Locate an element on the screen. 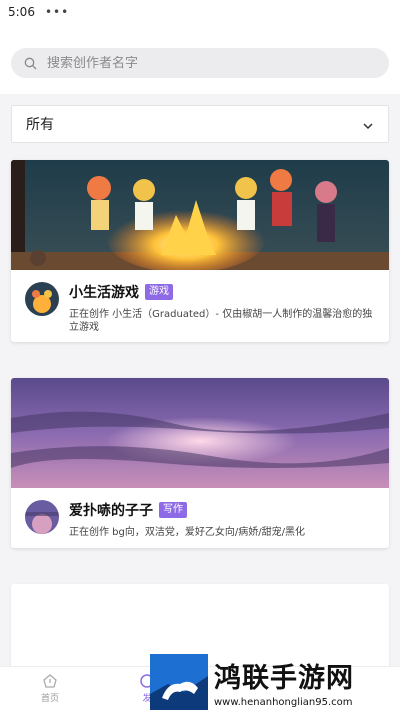  card-banner-sunset is located at coordinates (200, 433).